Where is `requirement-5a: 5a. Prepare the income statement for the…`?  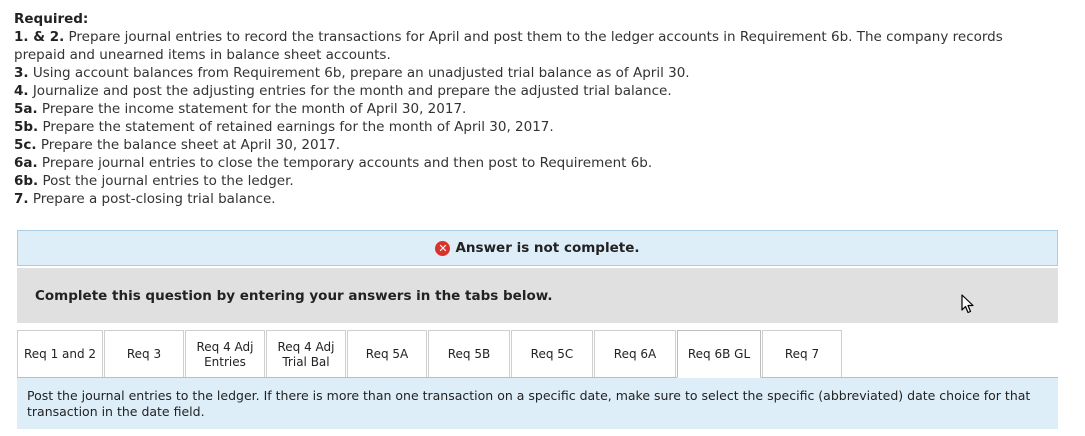
requirement-5a: 5a. Prepare the income statement for the… is located at coordinates (514, 109).